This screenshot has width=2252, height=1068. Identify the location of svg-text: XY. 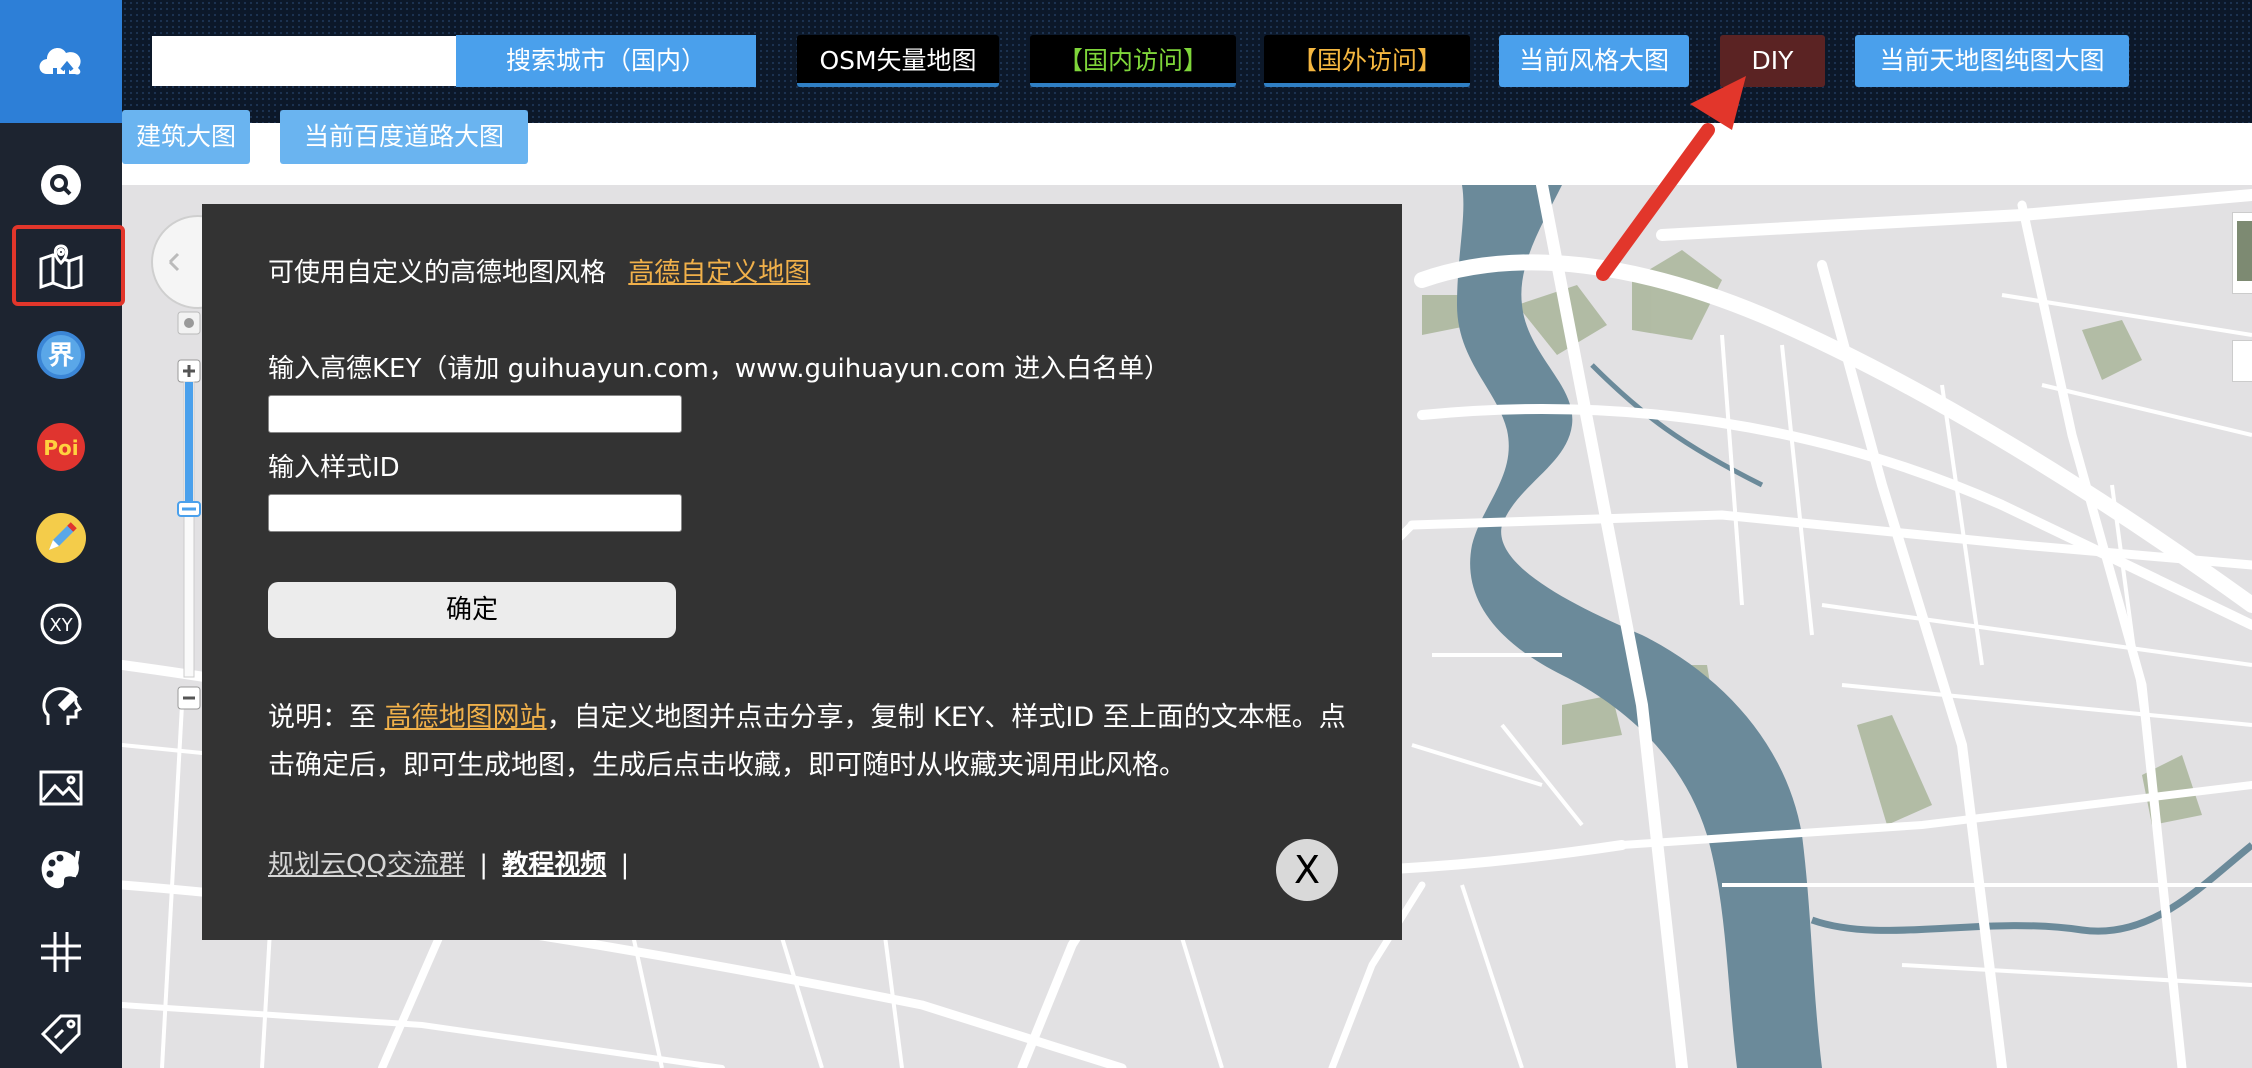
(61, 625).